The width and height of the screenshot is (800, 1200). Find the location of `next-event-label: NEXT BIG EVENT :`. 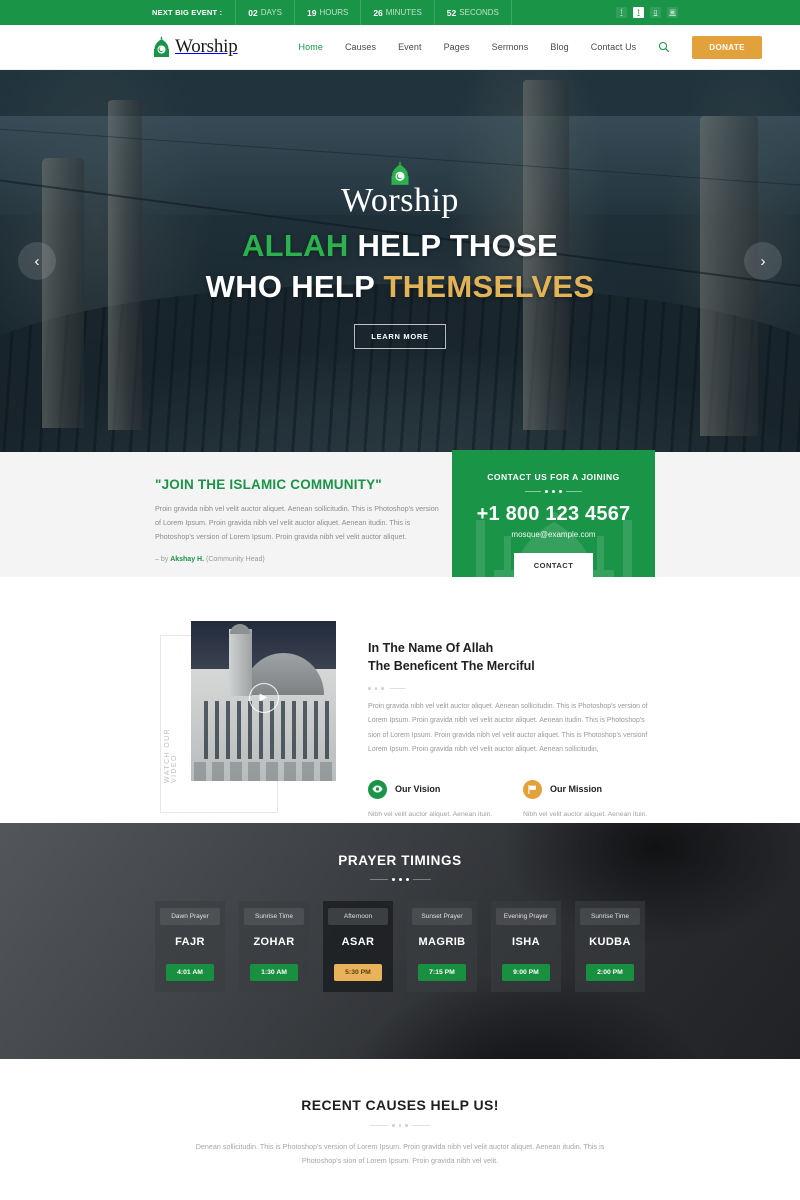

next-event-label: NEXT BIG EVENT : is located at coordinates (187, 12).